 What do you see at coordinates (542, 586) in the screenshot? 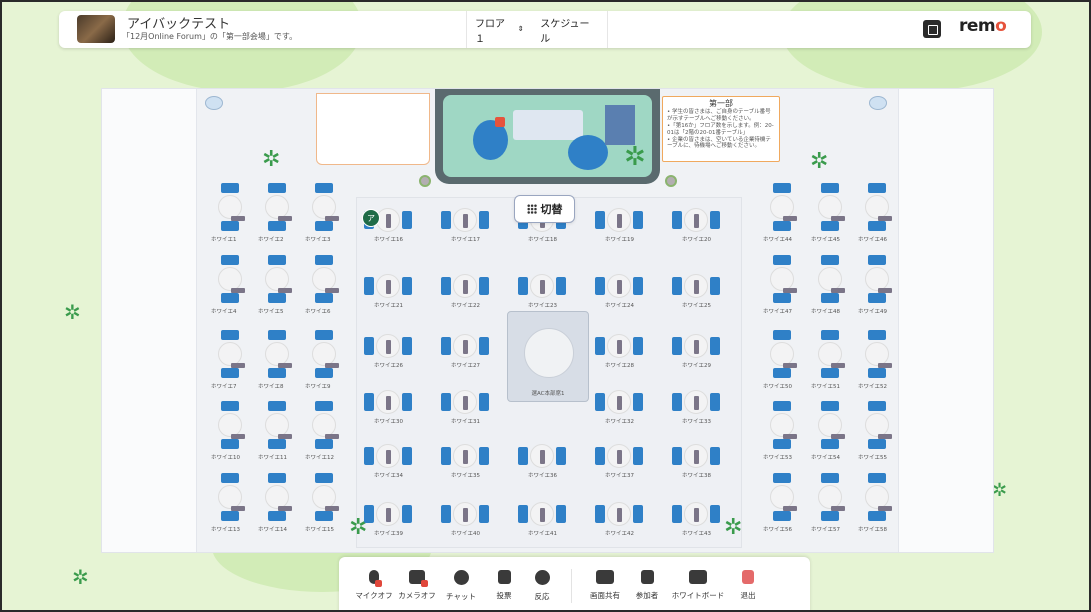
I see `reaction-button: 反応` at bounding box center [542, 586].